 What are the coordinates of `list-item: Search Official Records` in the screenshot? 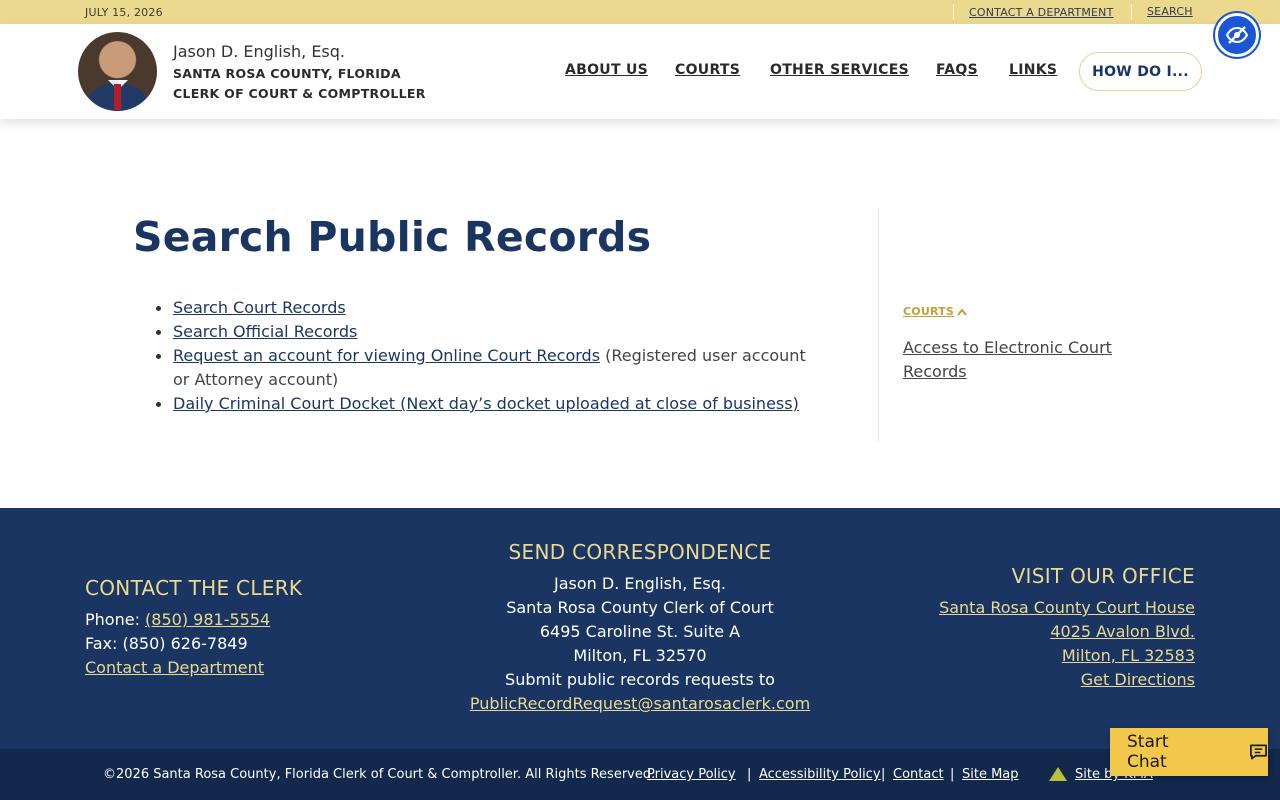 It's located at (488, 332).